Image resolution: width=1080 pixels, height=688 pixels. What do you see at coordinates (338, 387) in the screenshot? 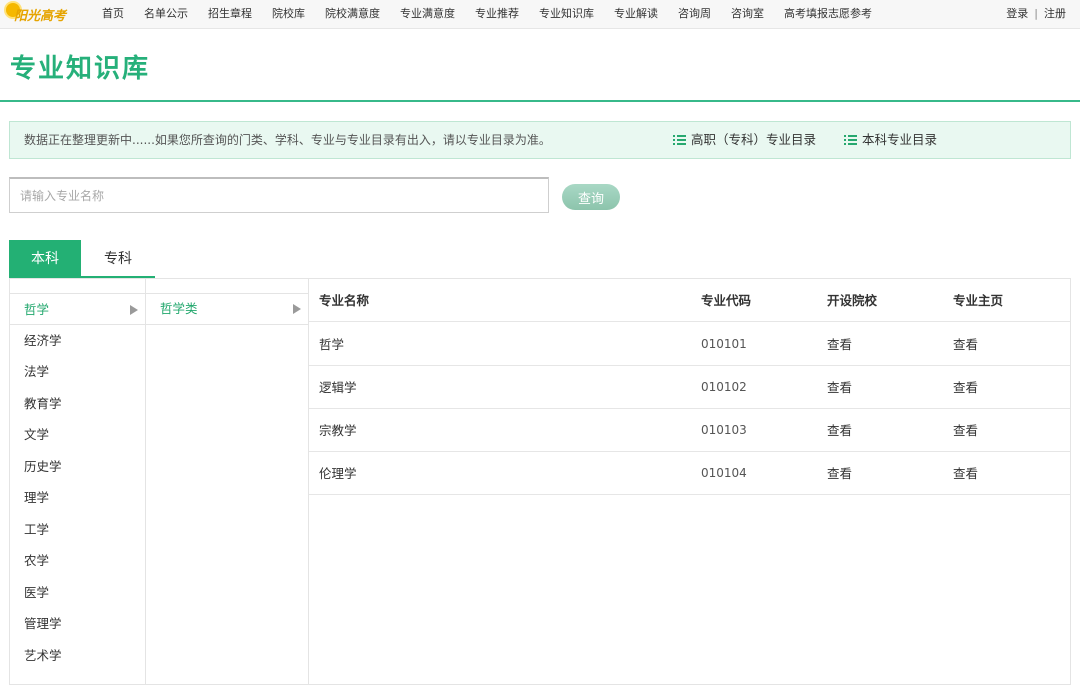
I see `major-name: 逻辑学` at bounding box center [338, 387].